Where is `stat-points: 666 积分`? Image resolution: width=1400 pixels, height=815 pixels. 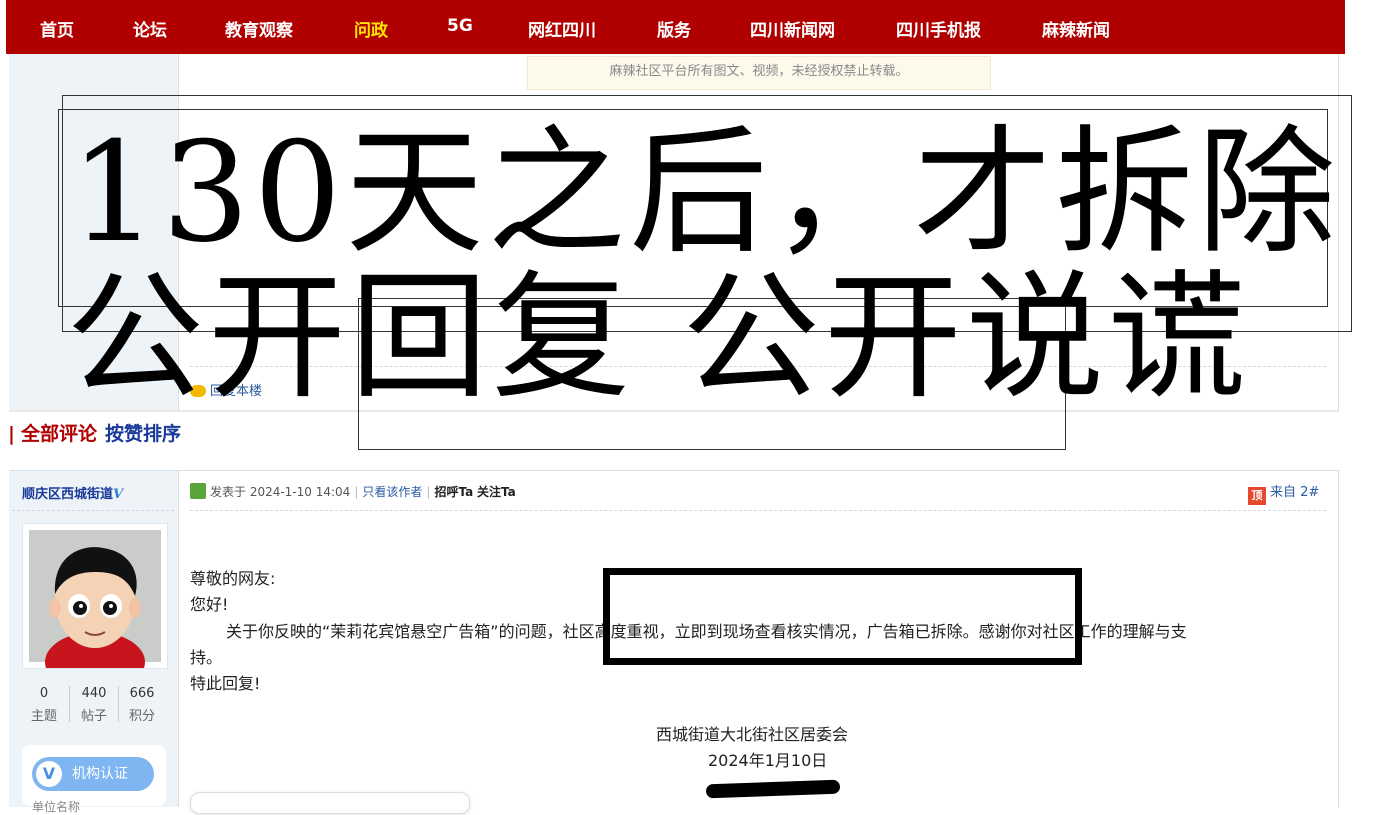
stat-points: 666 积分 is located at coordinates (142, 705).